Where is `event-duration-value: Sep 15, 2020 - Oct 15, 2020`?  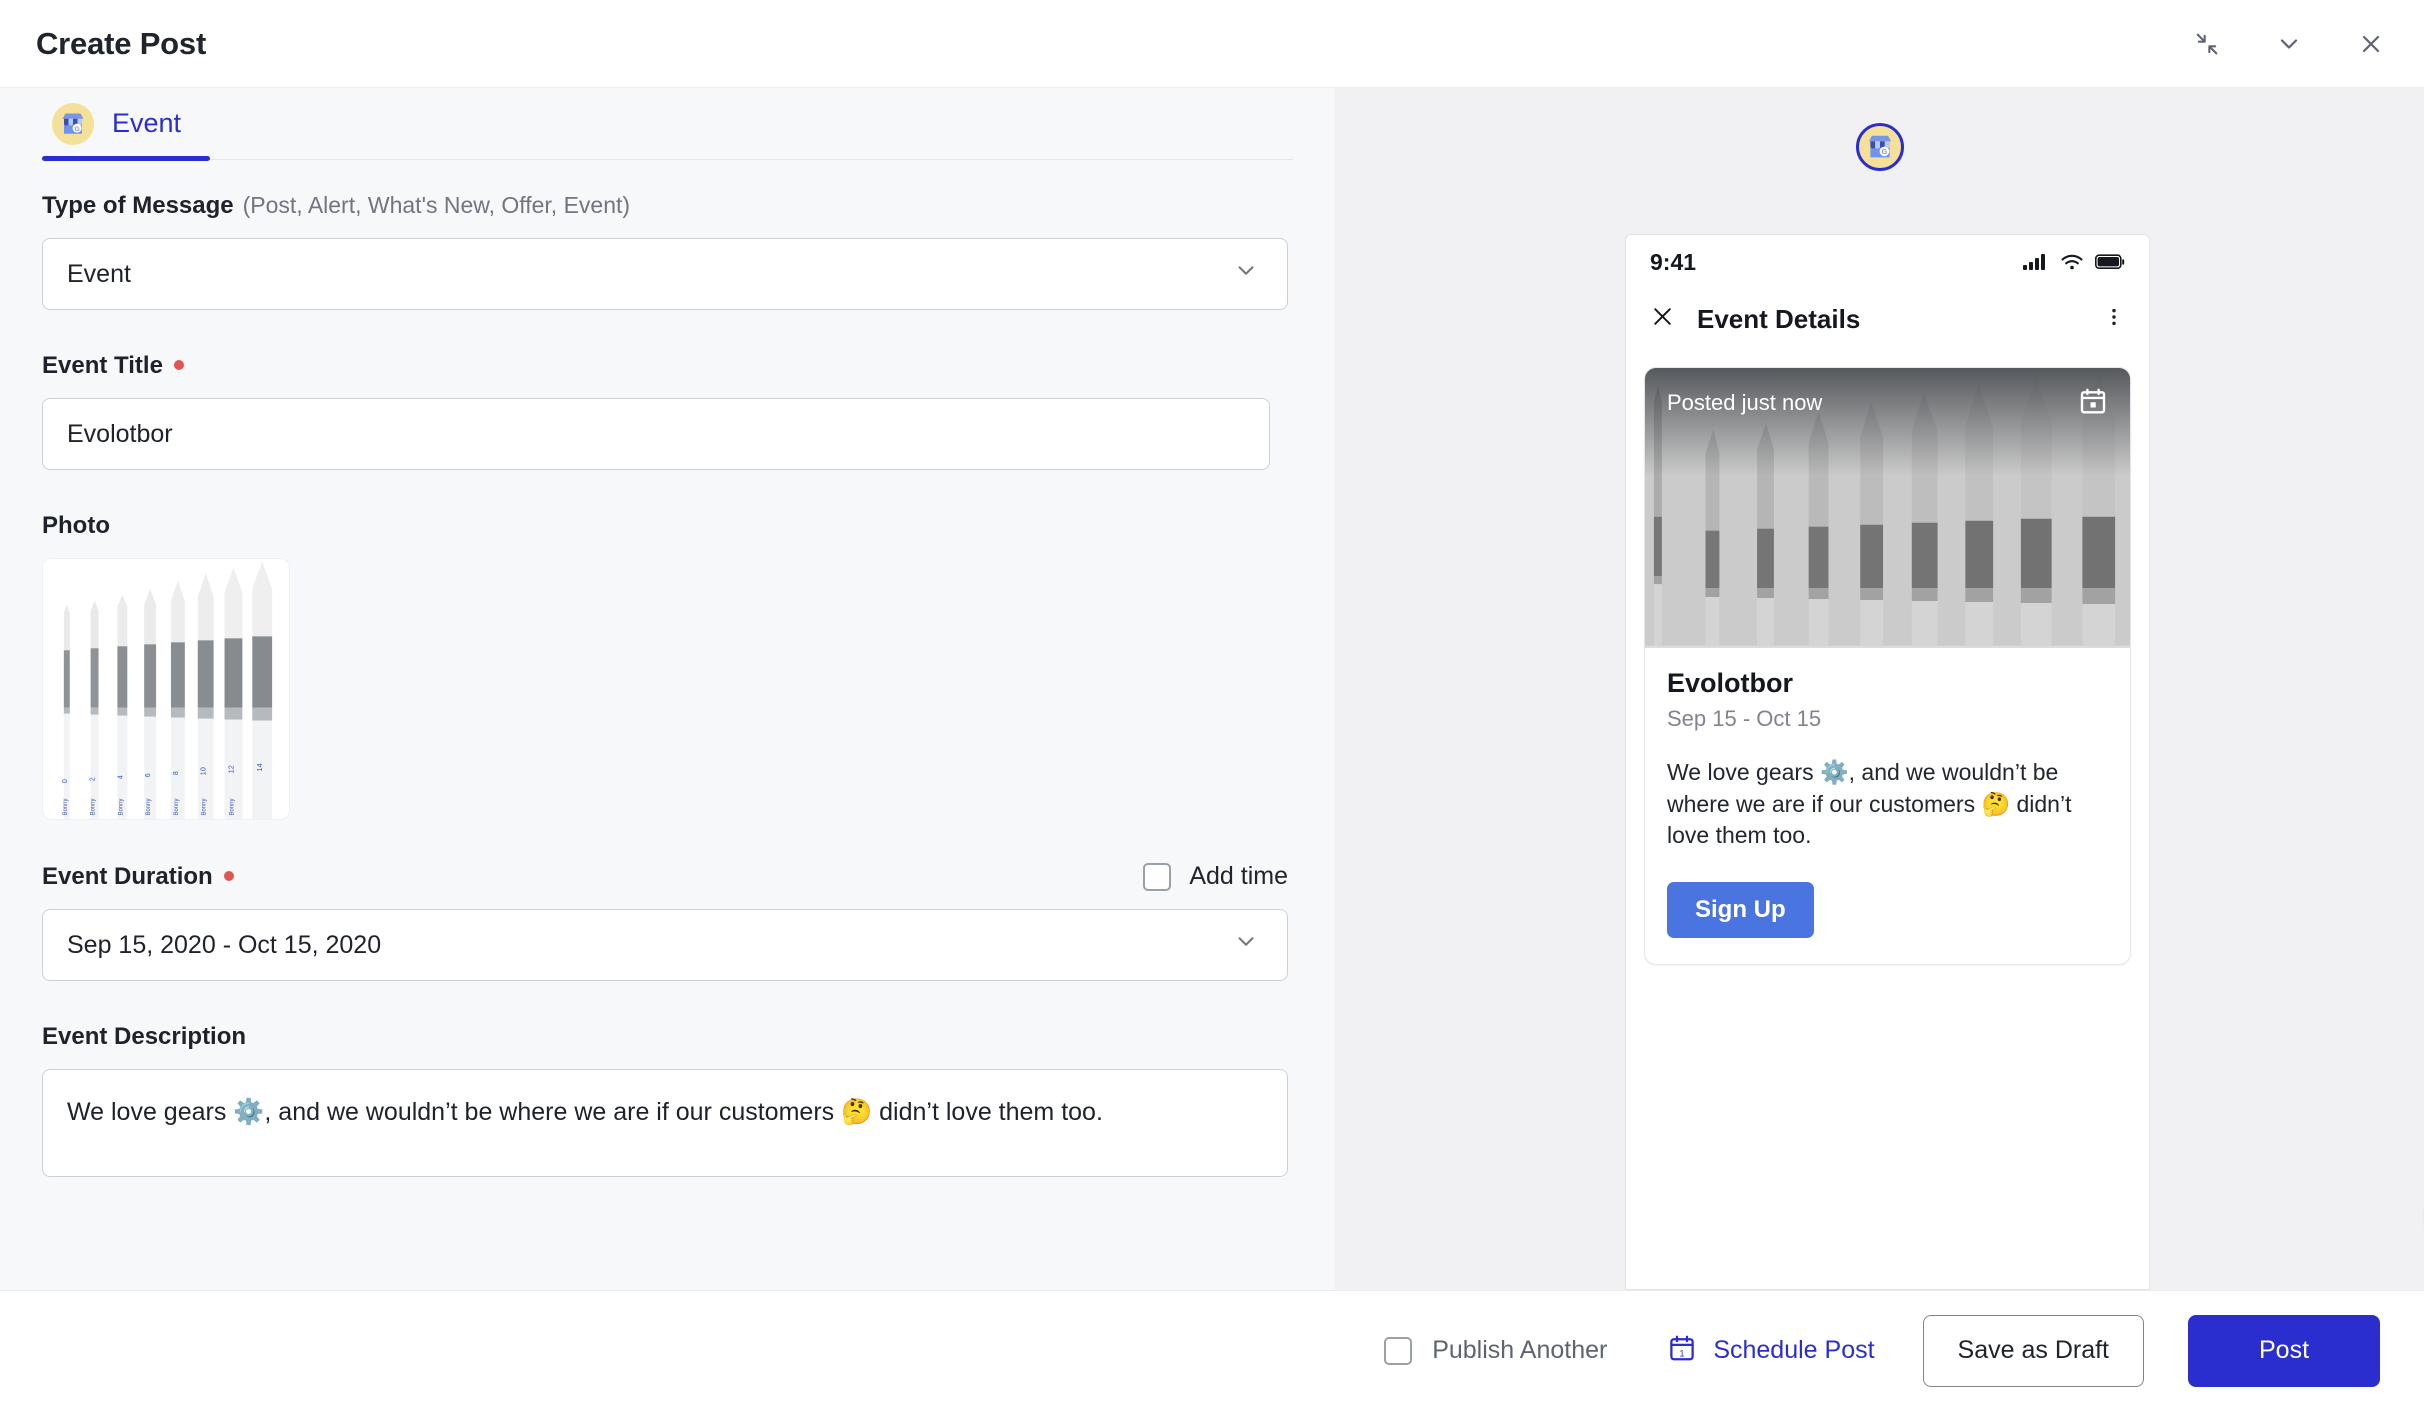
event-duration-value: Sep 15, 2020 - Oct 15, 2020 is located at coordinates (224, 944).